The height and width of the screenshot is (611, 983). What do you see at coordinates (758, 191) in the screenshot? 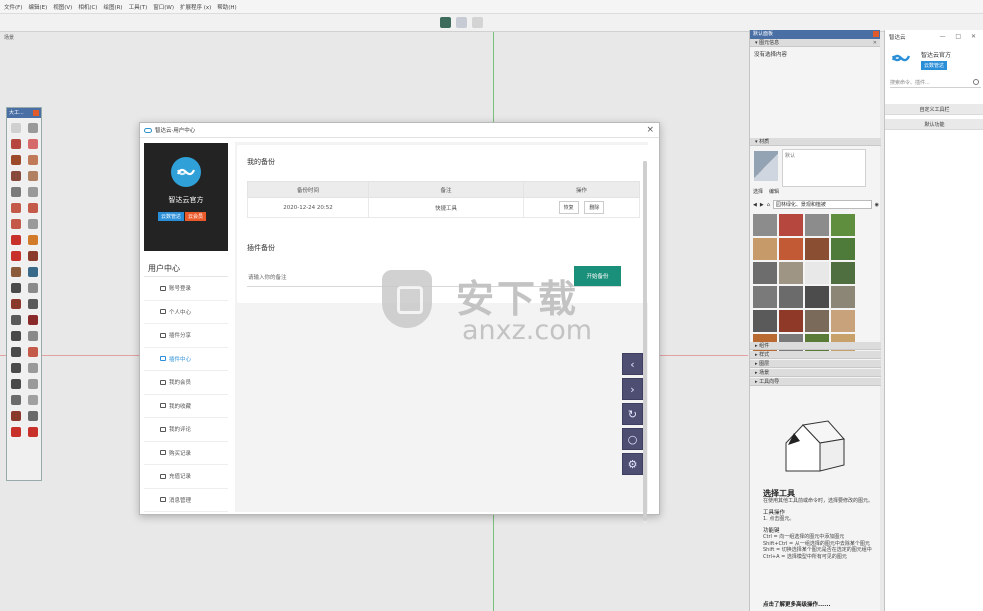
I see `tab-select: 选择` at bounding box center [758, 191].